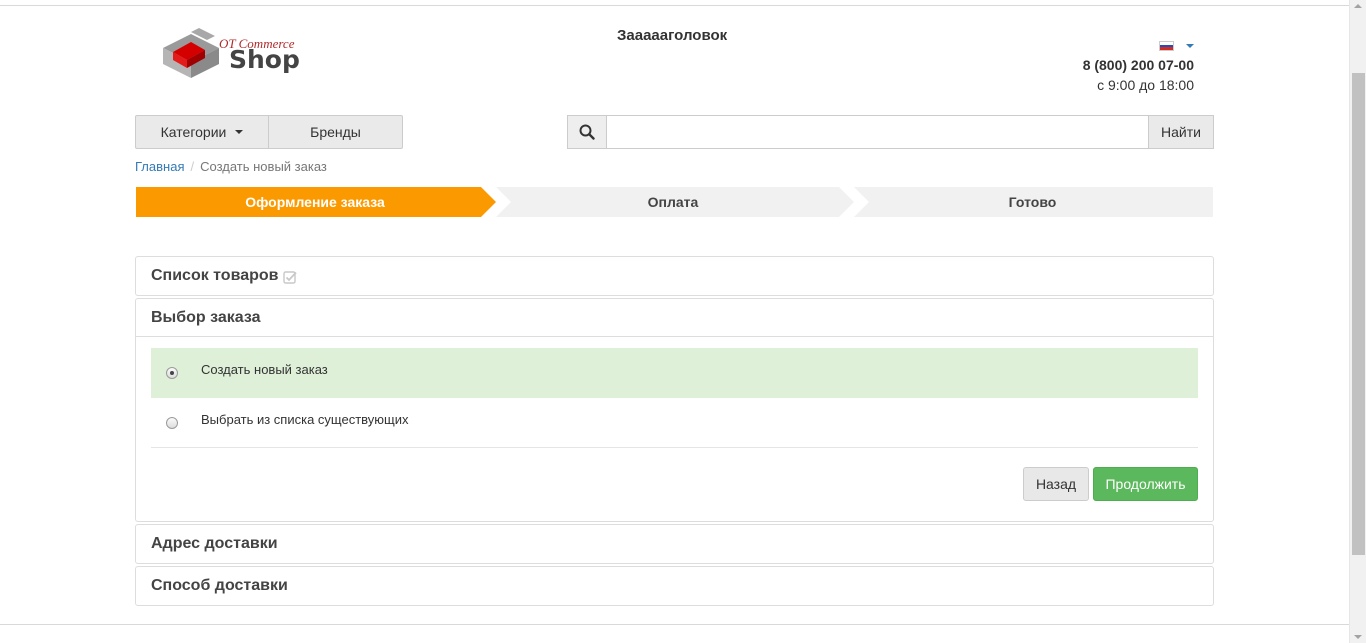 The width and height of the screenshot is (1366, 643). I want to click on delivery-method-panel: Способ доставки, so click(674, 586).